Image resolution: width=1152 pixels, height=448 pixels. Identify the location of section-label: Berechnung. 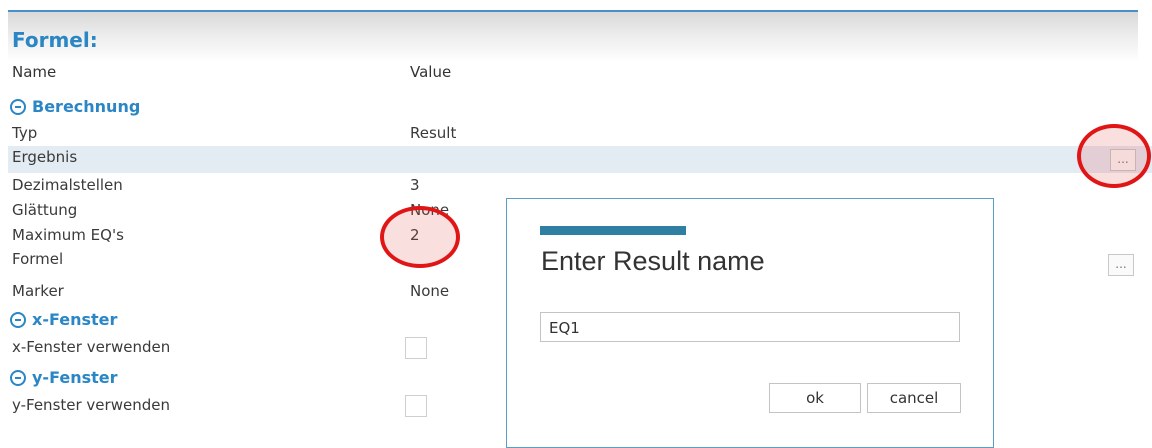
(86, 106).